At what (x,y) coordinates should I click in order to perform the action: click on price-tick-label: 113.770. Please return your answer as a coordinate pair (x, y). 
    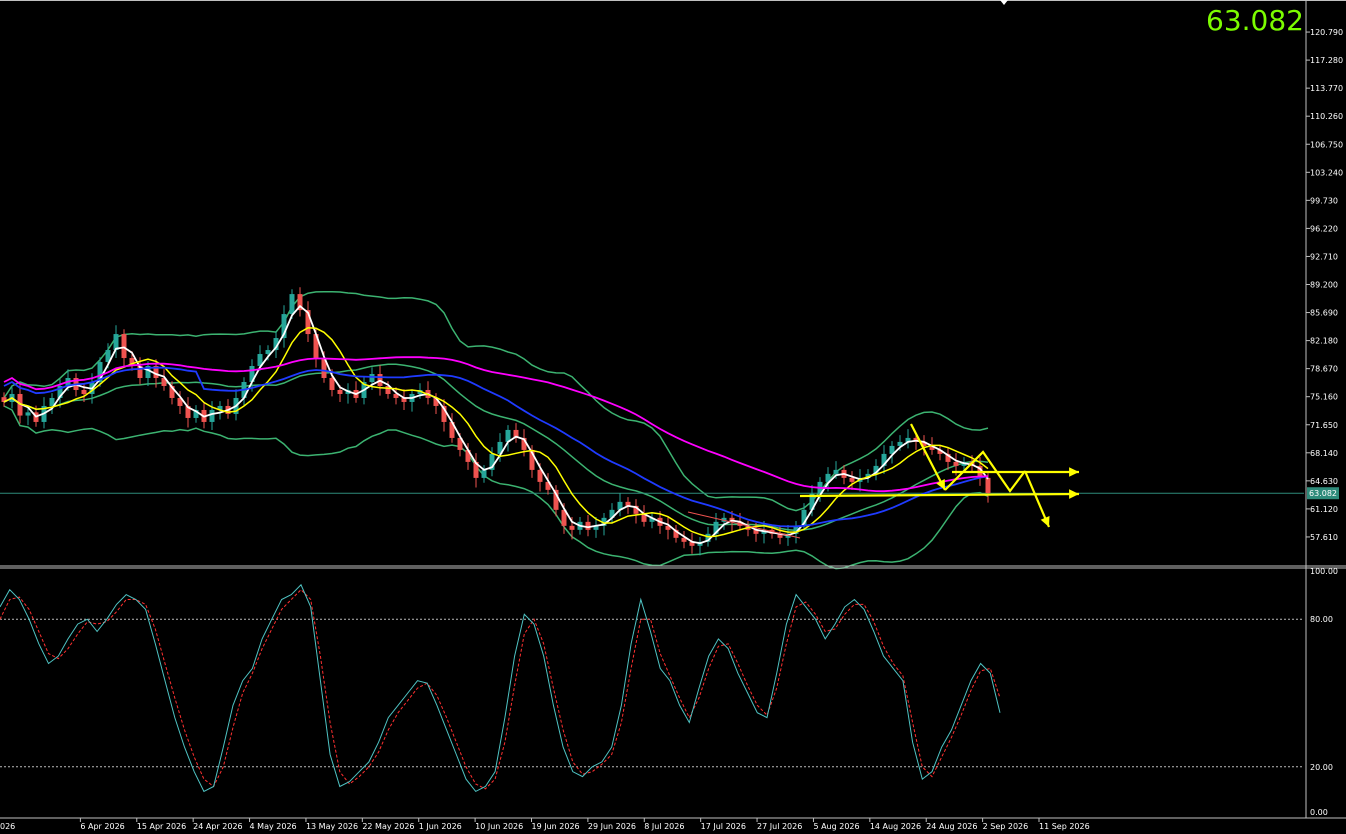
    Looking at the image, I should click on (1326, 88).